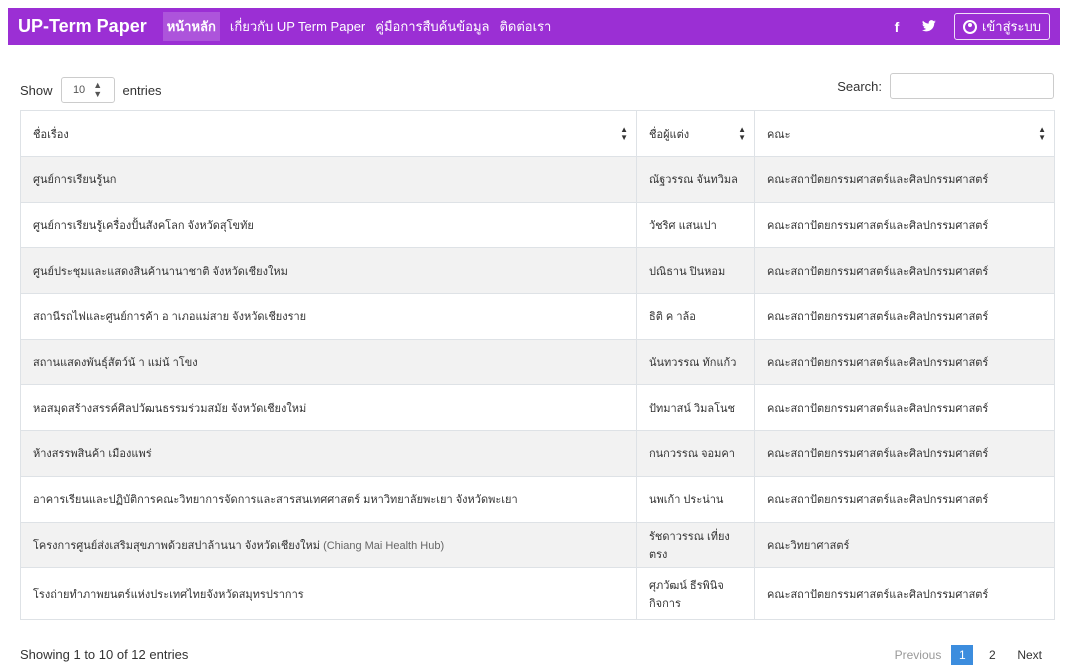 This screenshot has height=671, width=1068. Describe the element at coordinates (695, 271) in the screenshot. I see `cell-author: ปณิธาน ปินหอม` at that location.